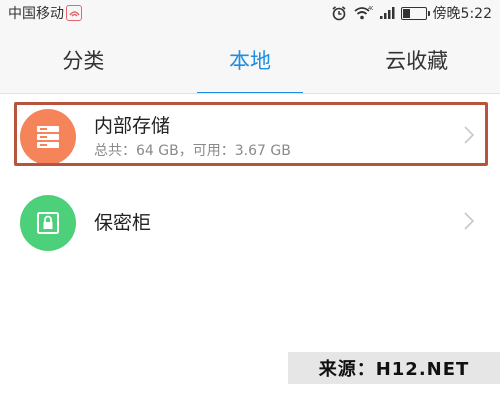 The width and height of the screenshot is (500, 400). Describe the element at coordinates (406, 13) in the screenshot. I see `battery-level-fill` at that location.